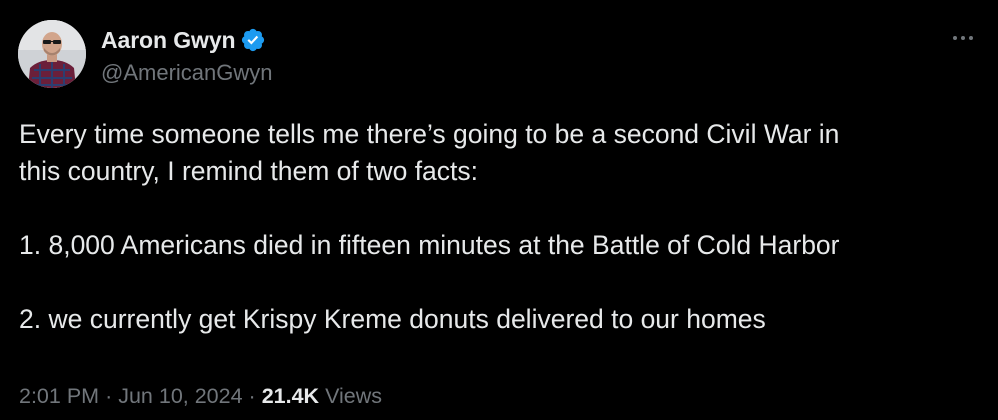 The height and width of the screenshot is (420, 998). I want to click on avatar, so click(52, 54).